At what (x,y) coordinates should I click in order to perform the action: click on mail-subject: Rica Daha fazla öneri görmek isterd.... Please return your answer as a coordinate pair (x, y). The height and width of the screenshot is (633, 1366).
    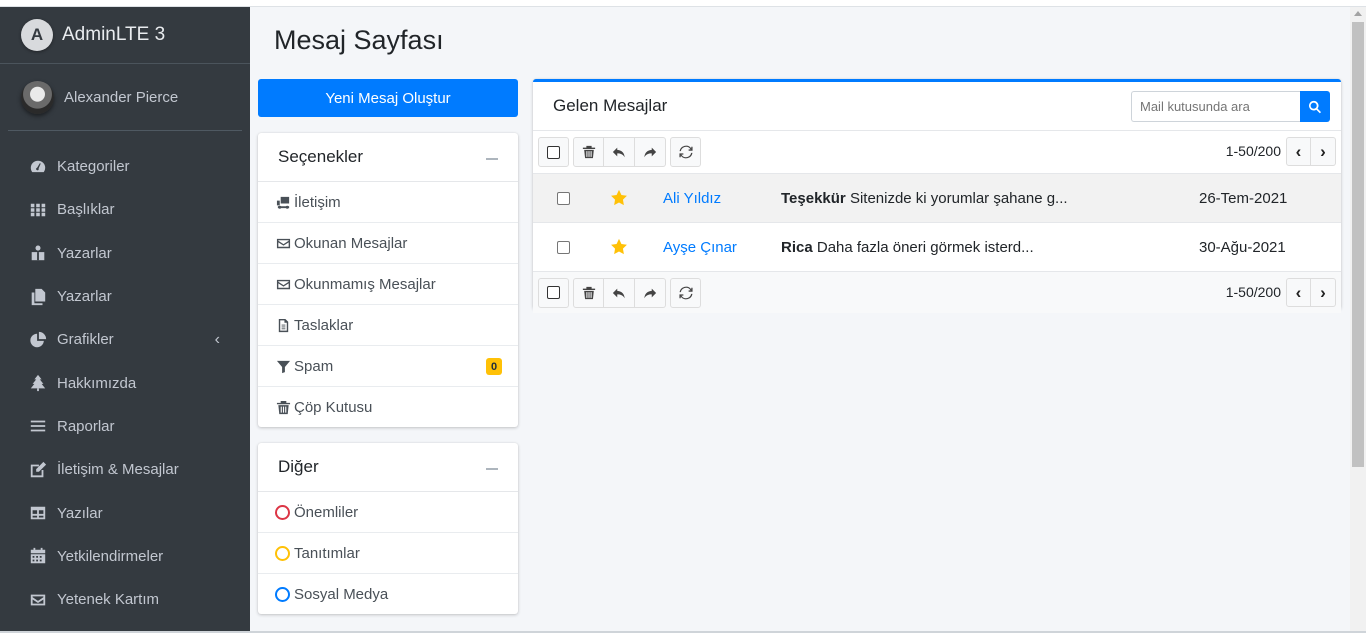
    Looking at the image, I should click on (907, 247).